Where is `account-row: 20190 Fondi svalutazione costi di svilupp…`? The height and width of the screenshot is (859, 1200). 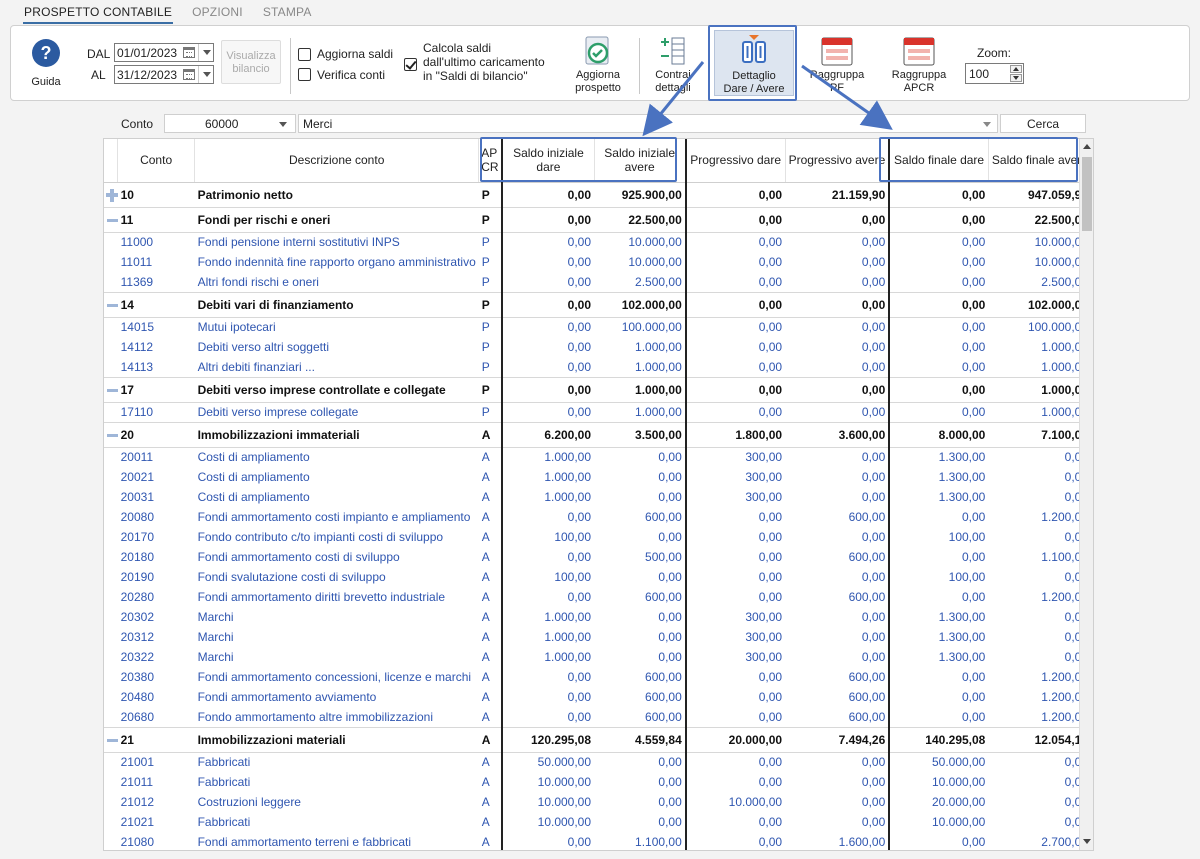
account-row: 20190 Fondi svalutazione costi di svilupp… is located at coordinates (598, 577).